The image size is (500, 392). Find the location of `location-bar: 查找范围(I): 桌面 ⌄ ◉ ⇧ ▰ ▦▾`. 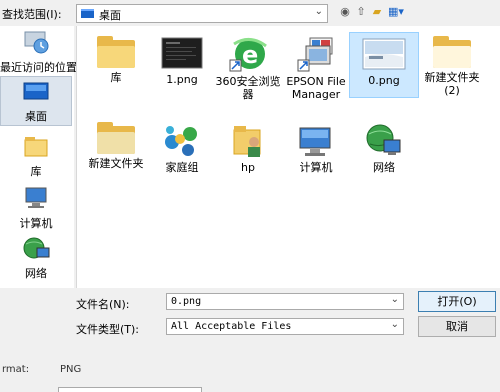

location-bar: 查找范围(I): 桌面 ⌄ ◉ ⇧ ▰ ▦▾ is located at coordinates (250, 13).